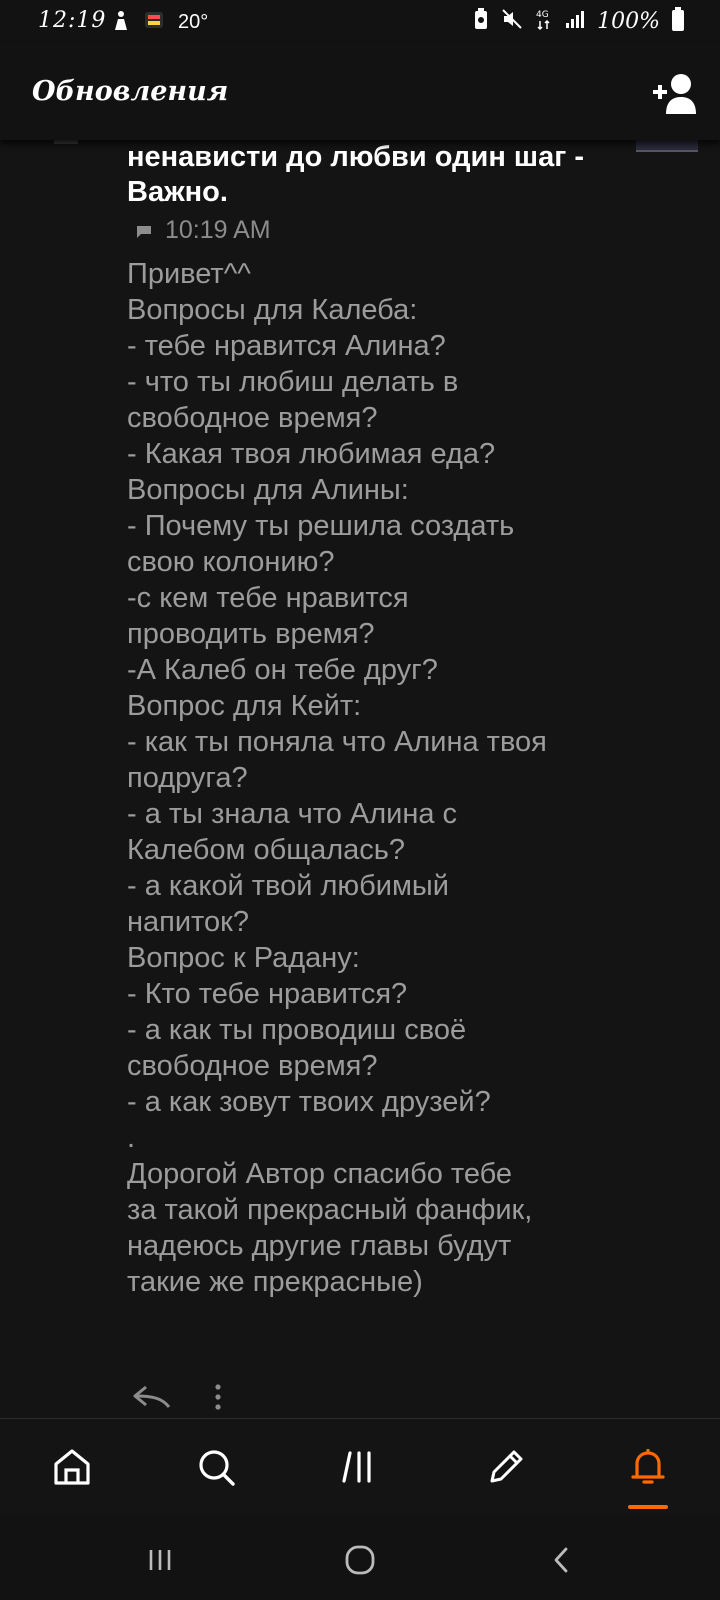  Describe the element at coordinates (244, 706) in the screenshot. I see `post-body-line: Вопрос для Кейт:` at that location.